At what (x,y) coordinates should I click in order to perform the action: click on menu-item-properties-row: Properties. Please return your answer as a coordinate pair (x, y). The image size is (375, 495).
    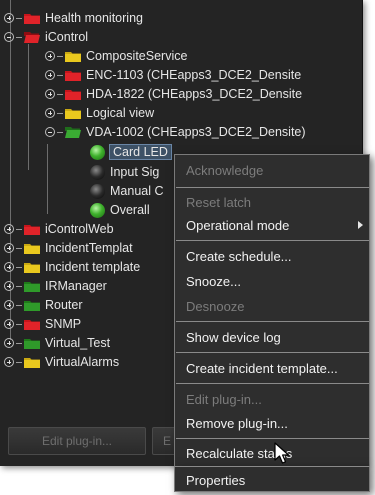
    Looking at the image, I should click on (272, 479).